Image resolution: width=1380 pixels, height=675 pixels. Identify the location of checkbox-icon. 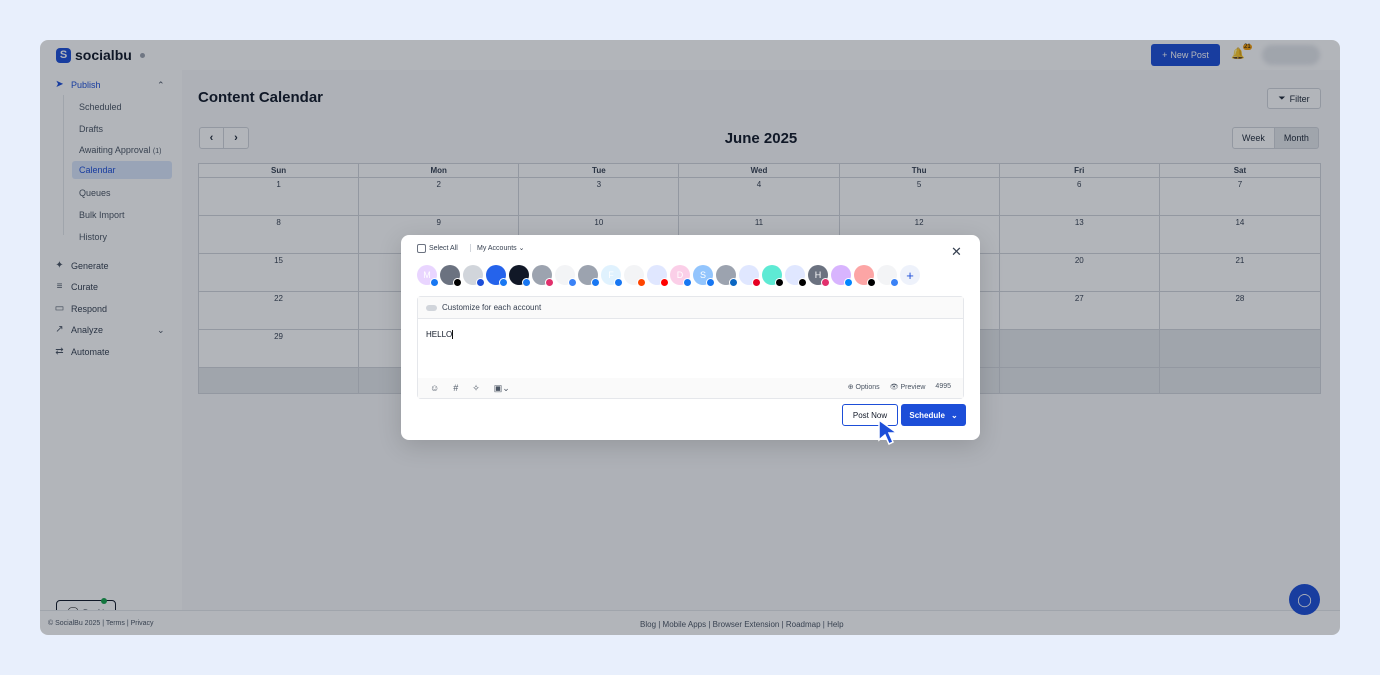
(421, 248).